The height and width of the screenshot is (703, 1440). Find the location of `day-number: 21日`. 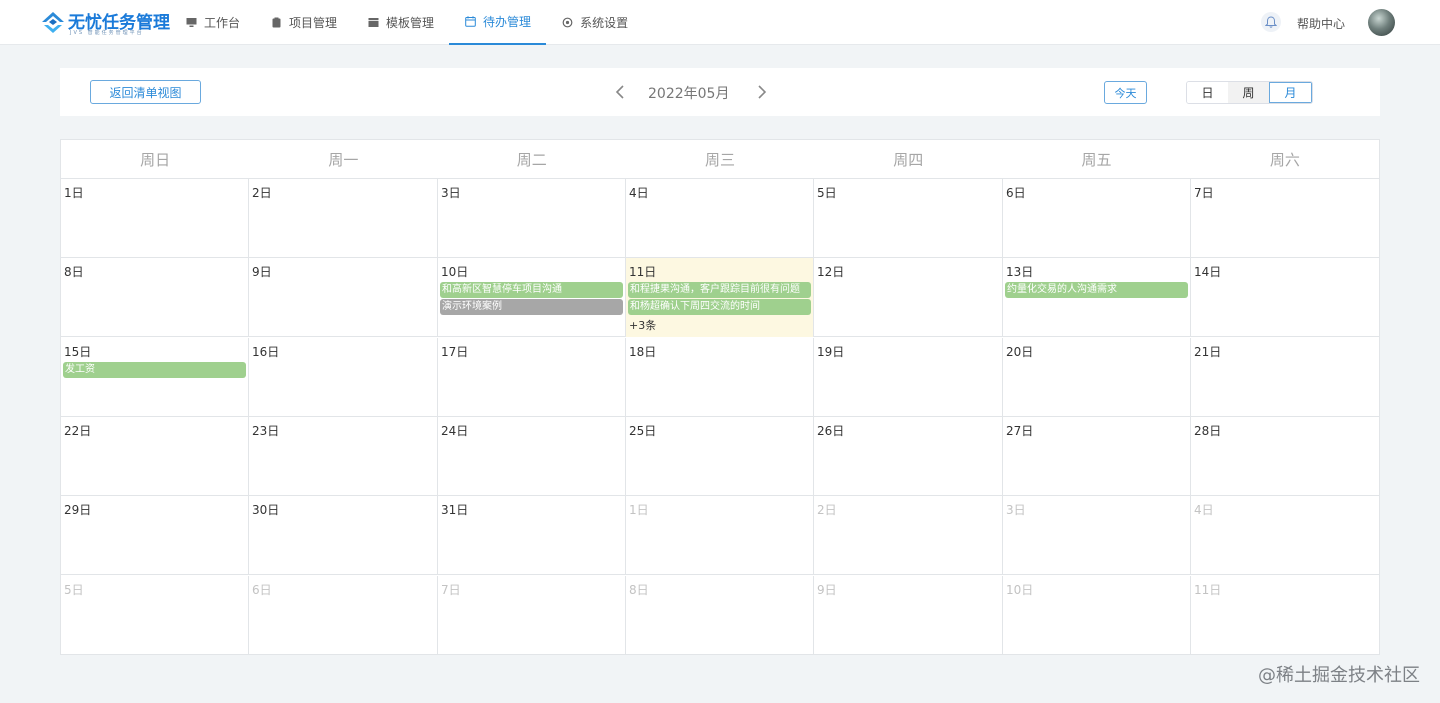

day-number: 21日 is located at coordinates (1208, 352).